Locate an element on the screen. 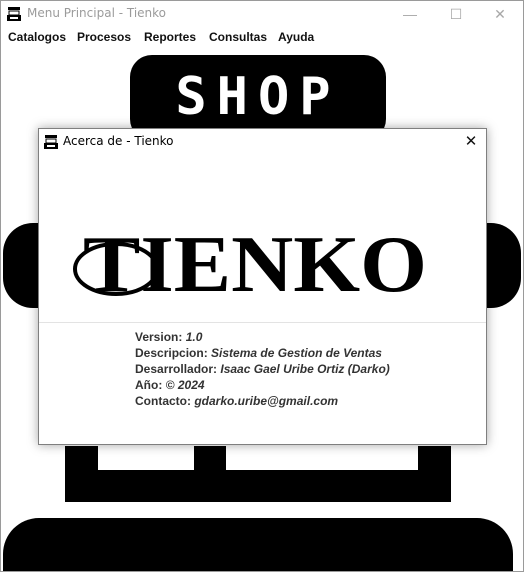  menu-reportes: Reportes is located at coordinates (170, 37).